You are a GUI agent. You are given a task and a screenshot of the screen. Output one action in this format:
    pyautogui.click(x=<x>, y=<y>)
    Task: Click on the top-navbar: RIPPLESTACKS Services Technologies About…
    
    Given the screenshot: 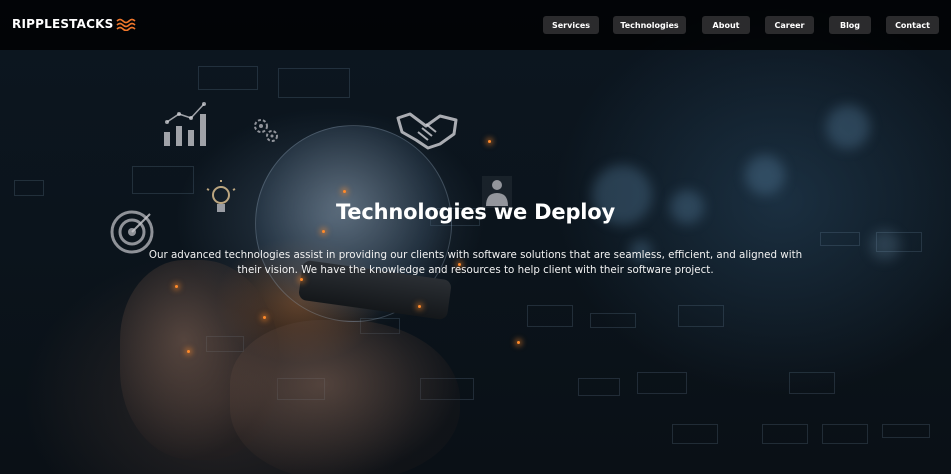 What is the action you would take?
    pyautogui.click(x=475, y=25)
    